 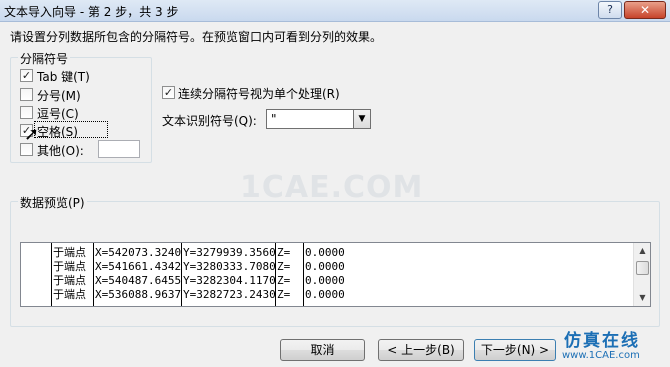 What do you see at coordinates (58, 114) in the screenshot?
I see `comma-label: 逗号(C)` at bounding box center [58, 114].